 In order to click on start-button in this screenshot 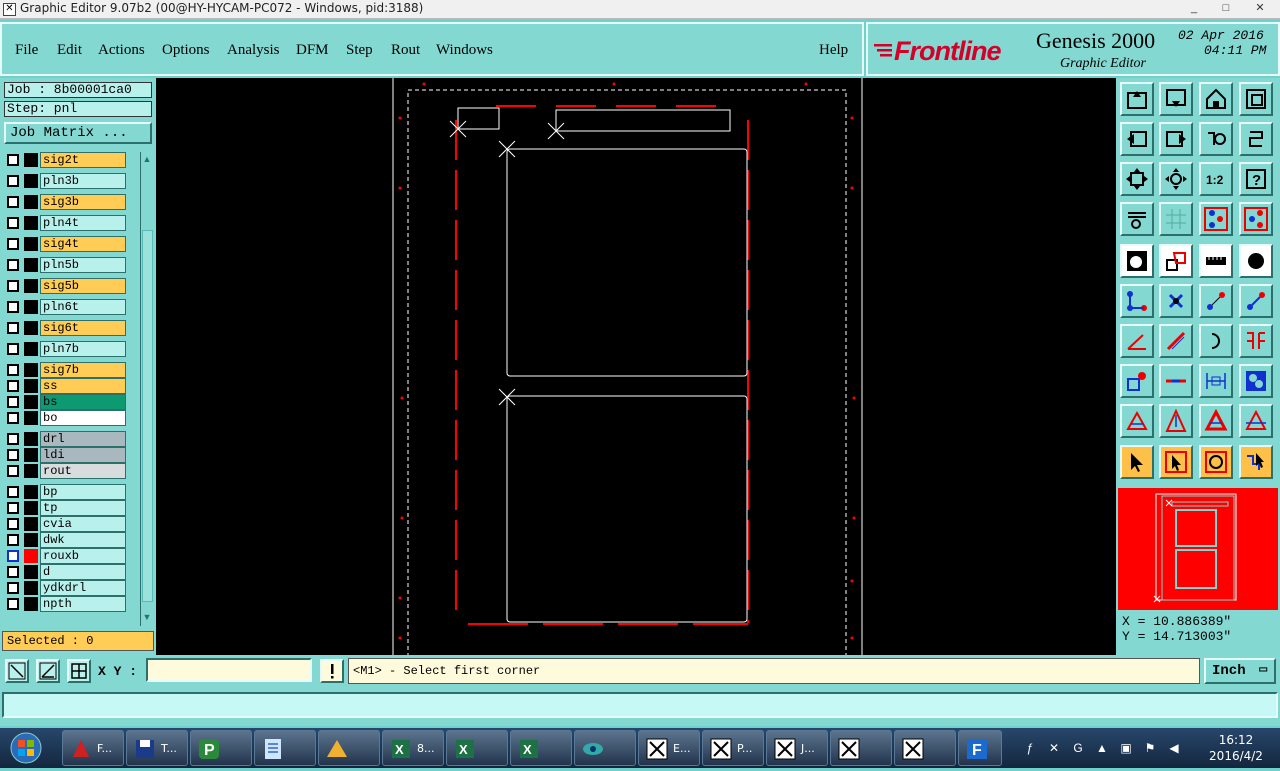, I will do `click(26, 748)`.